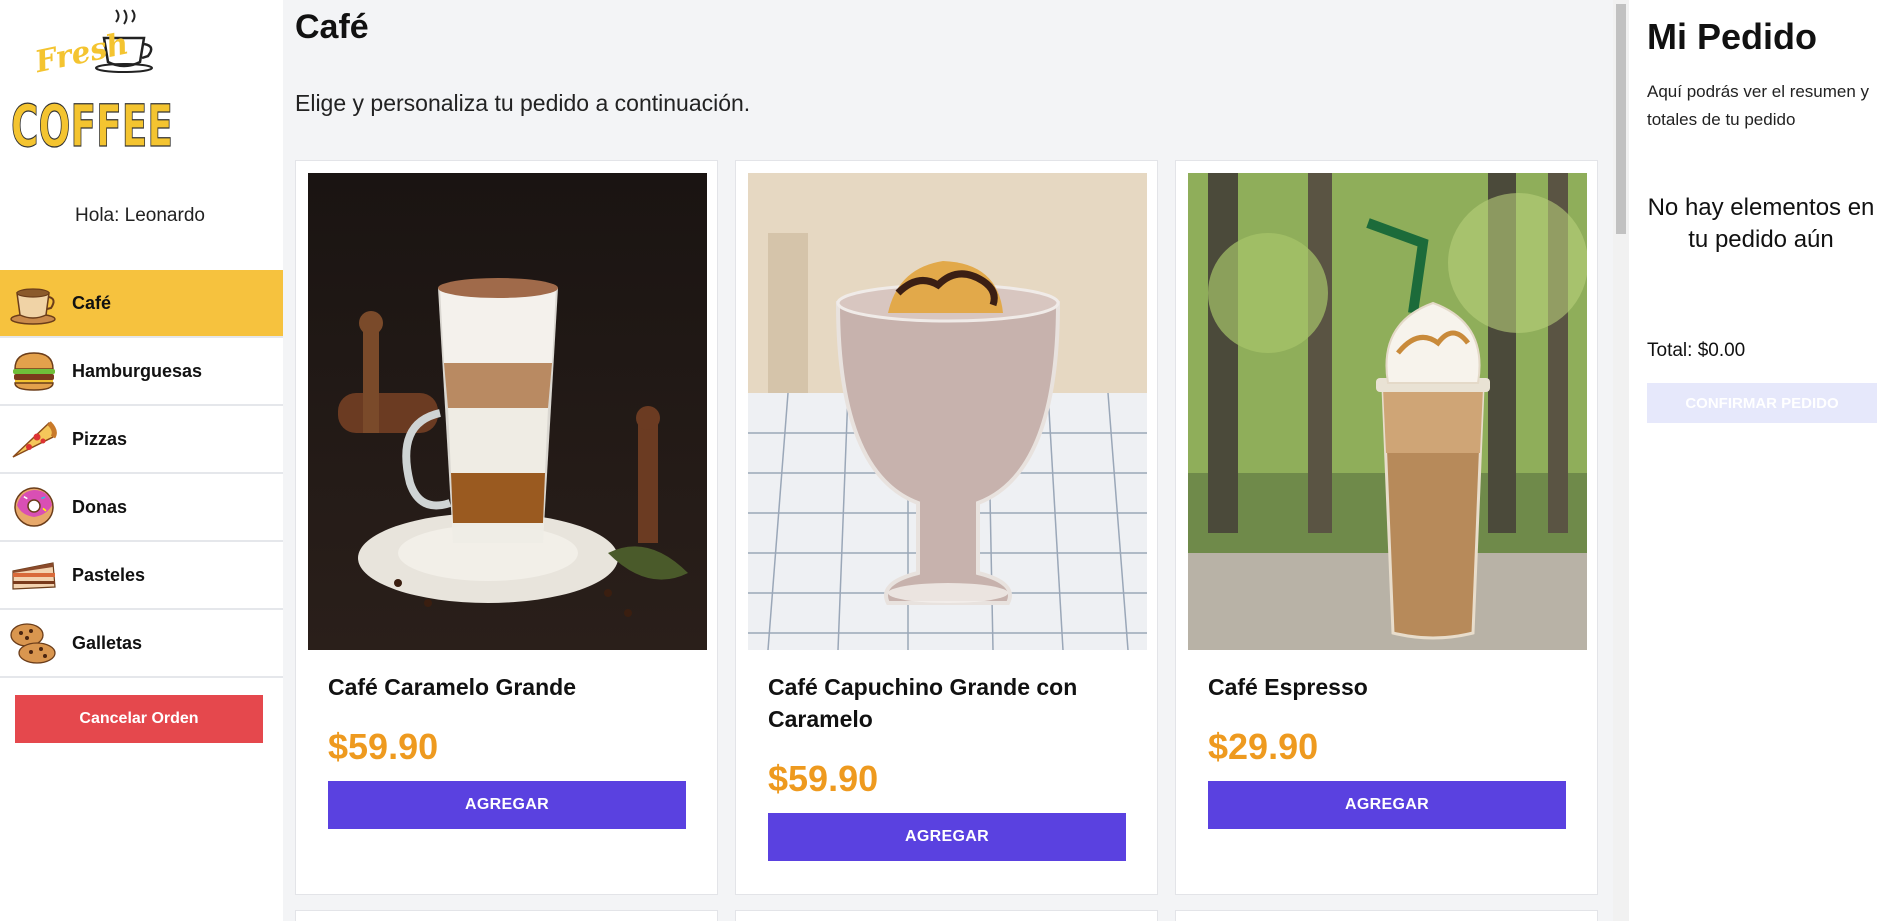  Describe the element at coordinates (93, 84) in the screenshot. I see `fresh-coffee-logo: Fresh COFFEE` at that location.